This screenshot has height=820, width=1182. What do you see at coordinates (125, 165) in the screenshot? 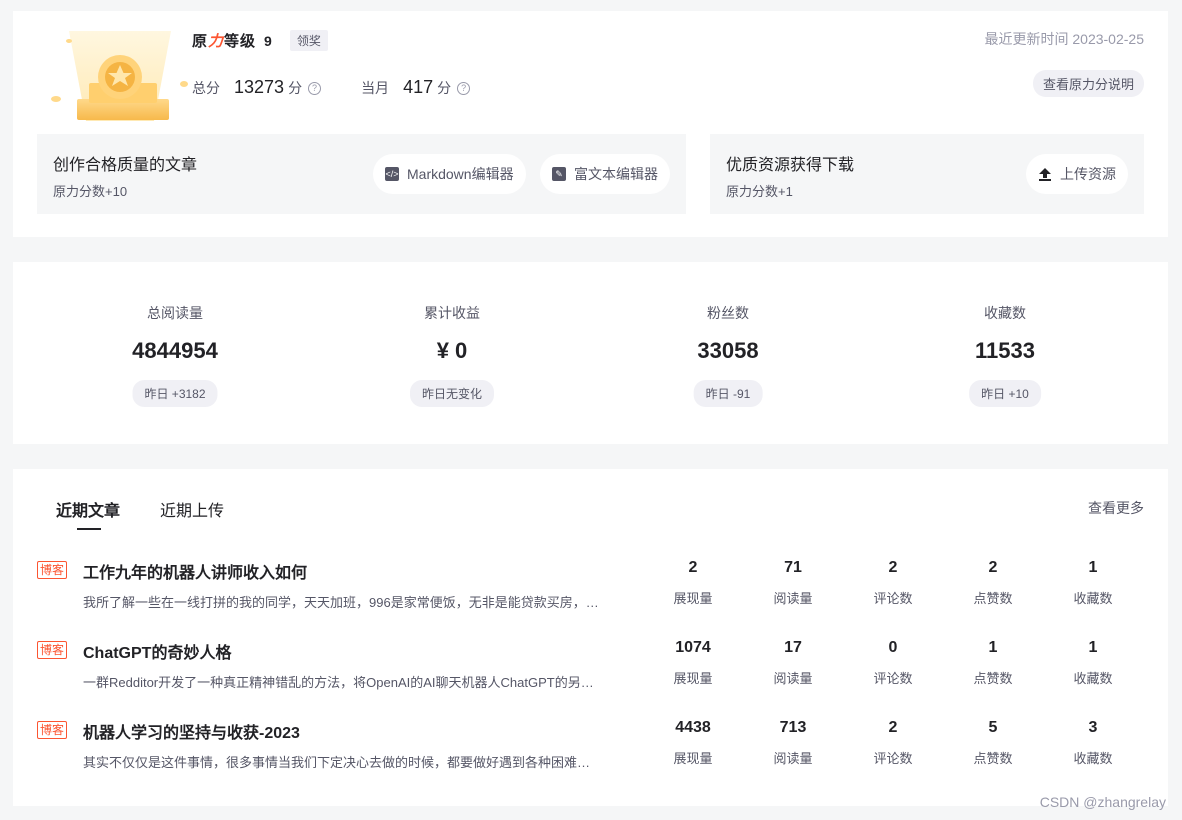
I see `task-title: 创作合格质量的文章` at bounding box center [125, 165].